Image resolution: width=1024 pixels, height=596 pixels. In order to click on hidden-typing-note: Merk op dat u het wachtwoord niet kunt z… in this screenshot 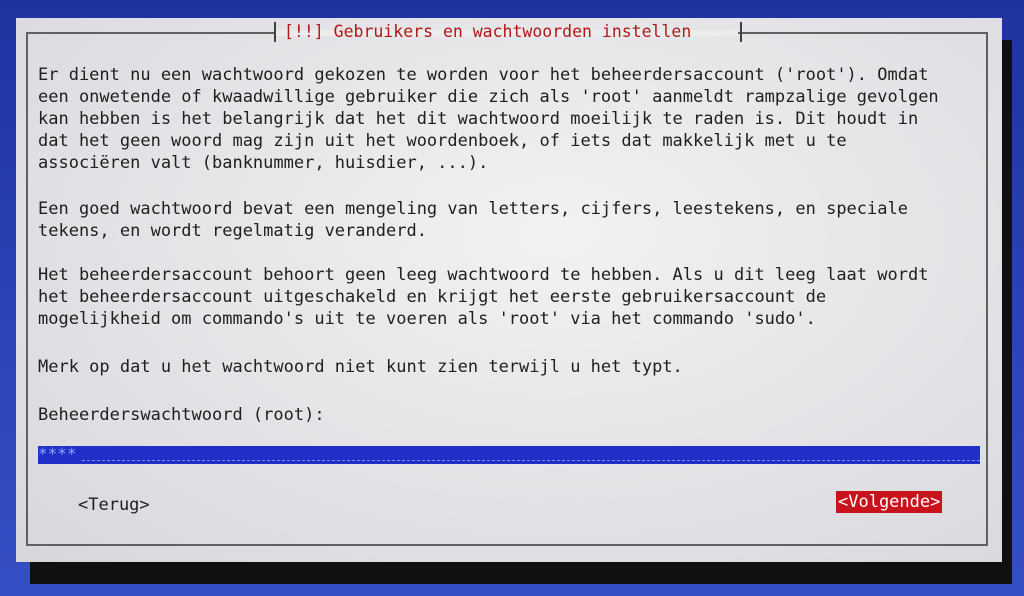, I will do `click(360, 367)`.